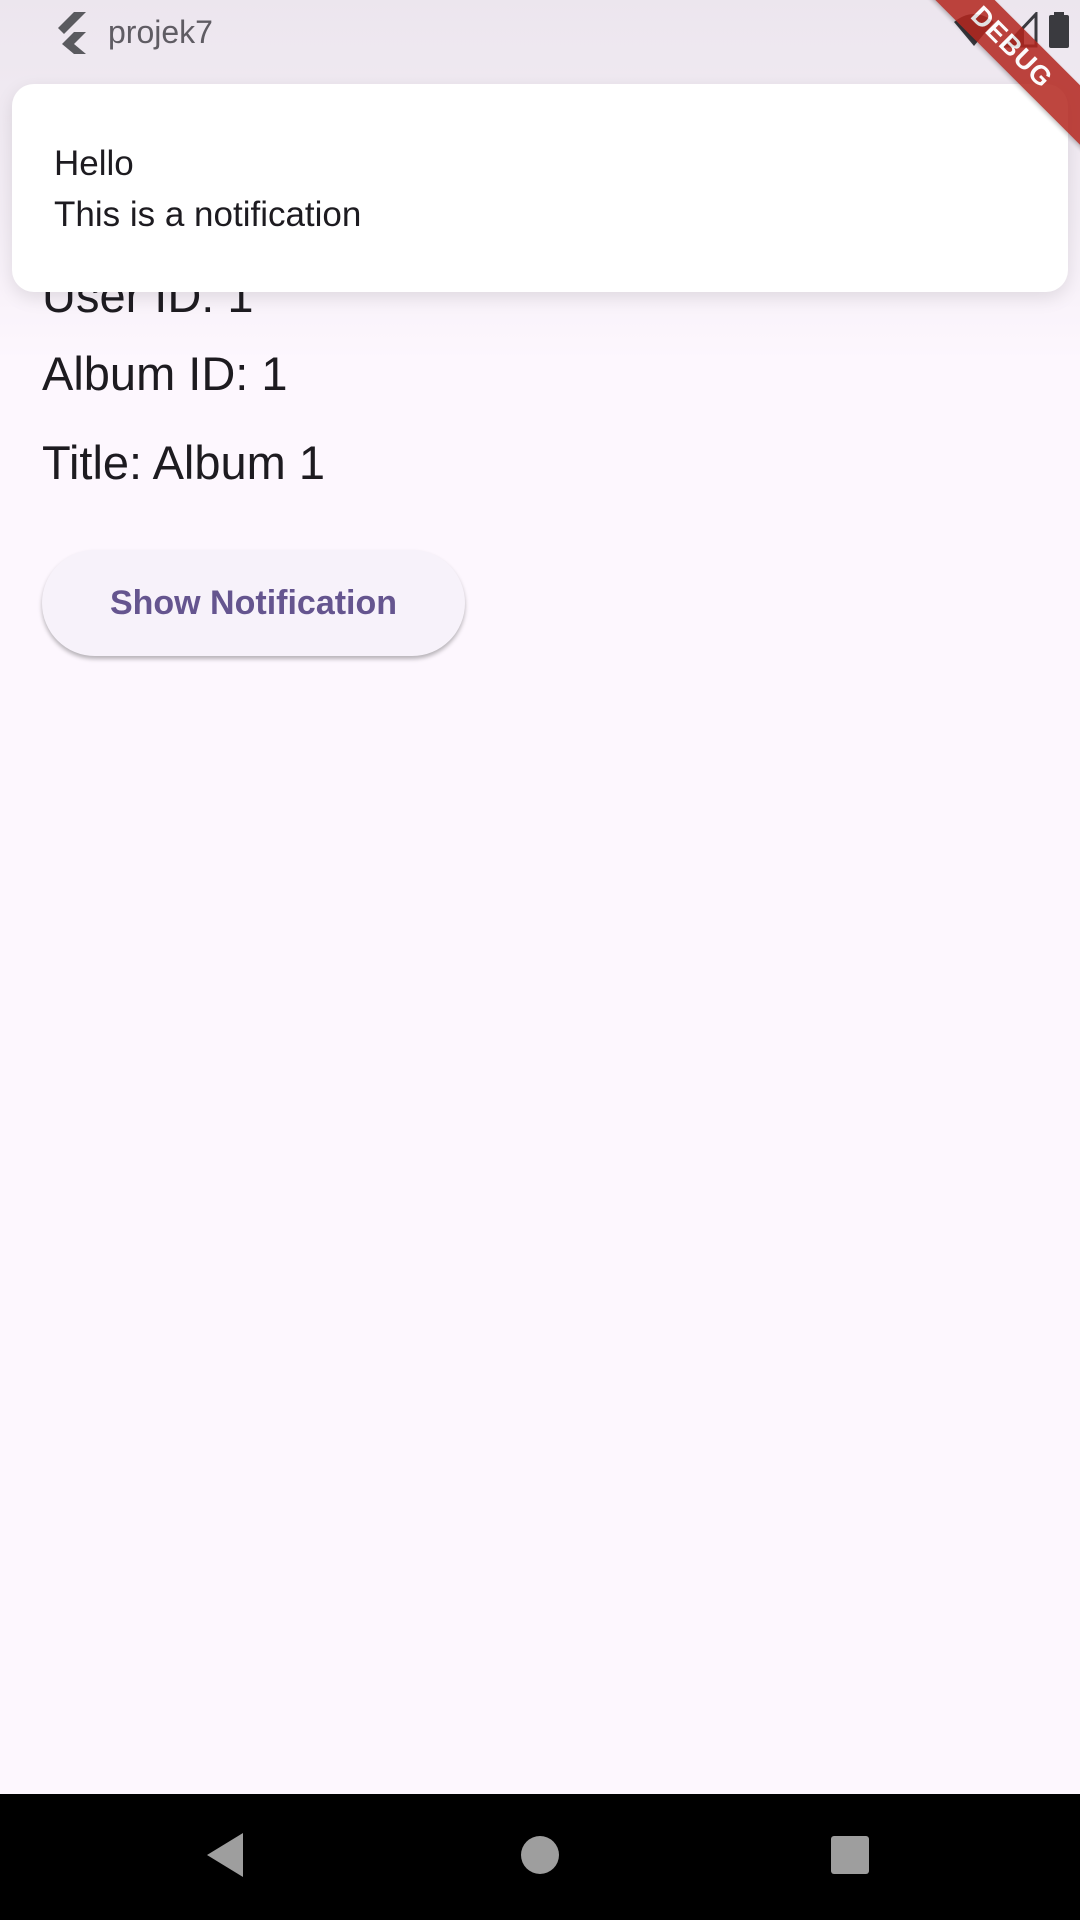 This screenshot has height=1920, width=1080. I want to click on recents-button, so click(850, 1857).